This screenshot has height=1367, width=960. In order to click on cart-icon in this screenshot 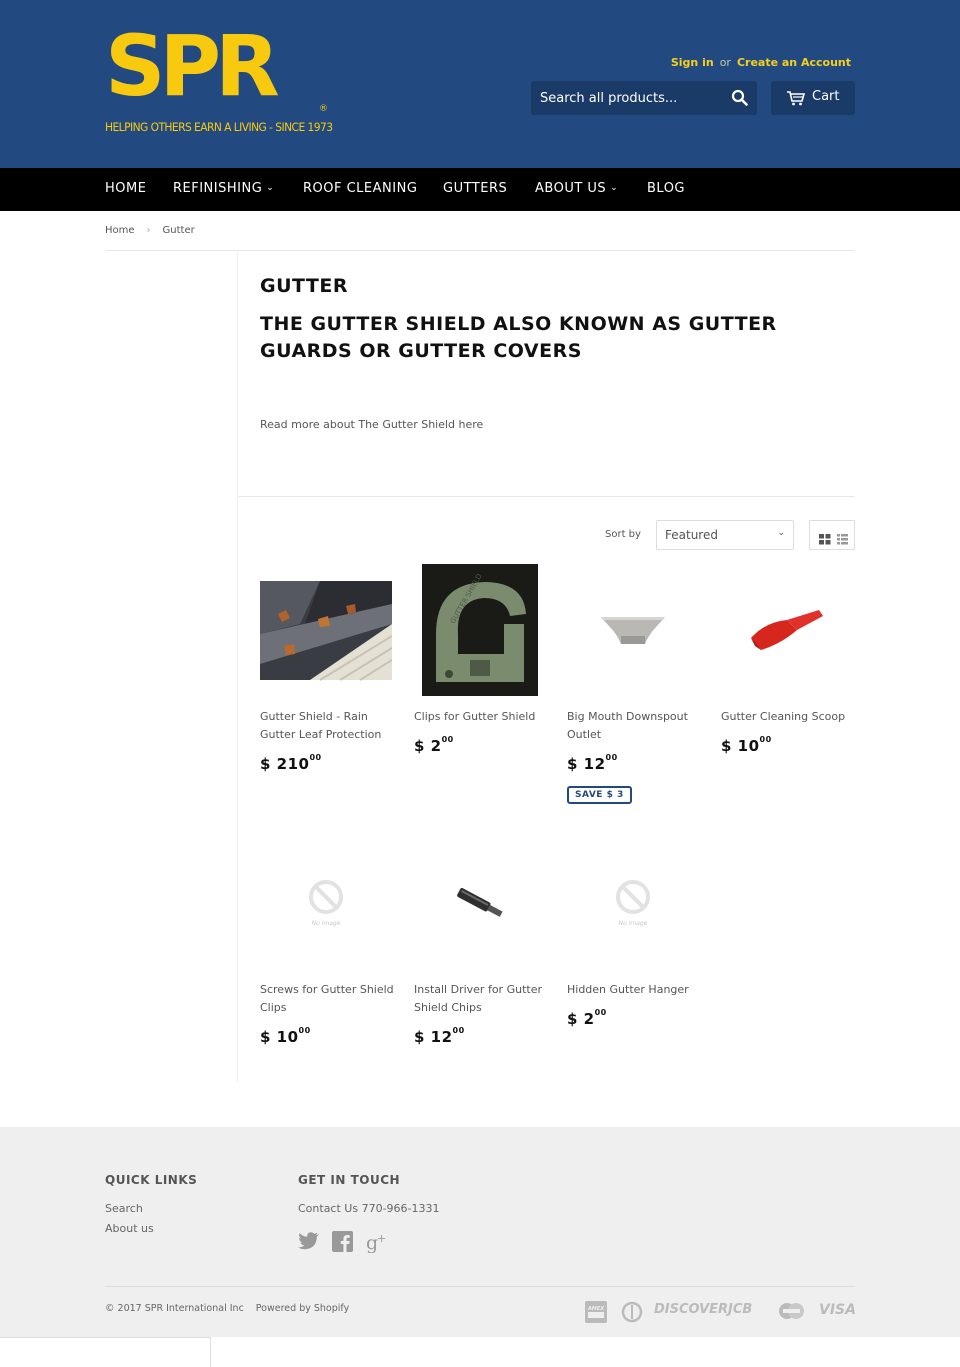, I will do `click(796, 100)`.